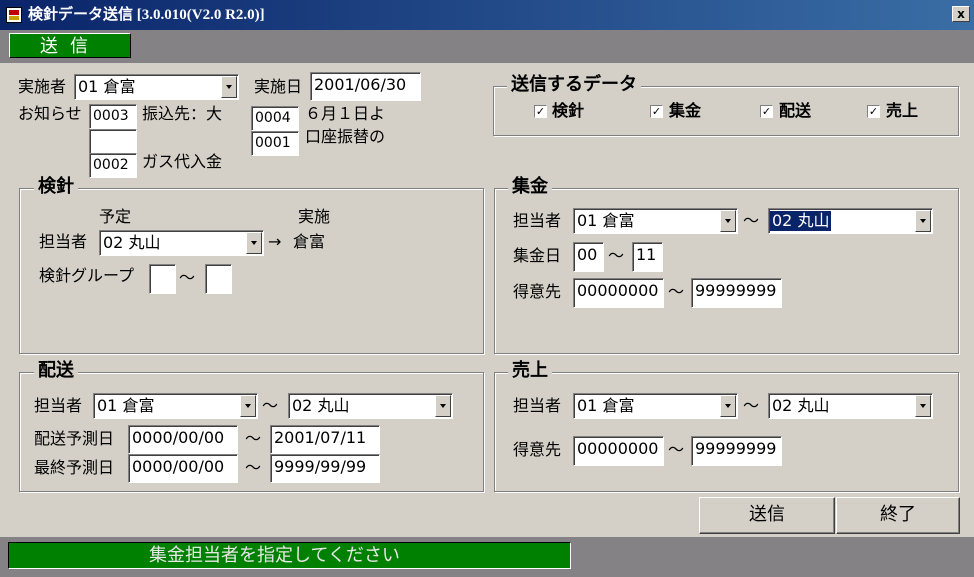 The image size is (974, 577). What do you see at coordinates (275, 143) in the screenshot?
I see `notice-code-5: 0001` at bounding box center [275, 143].